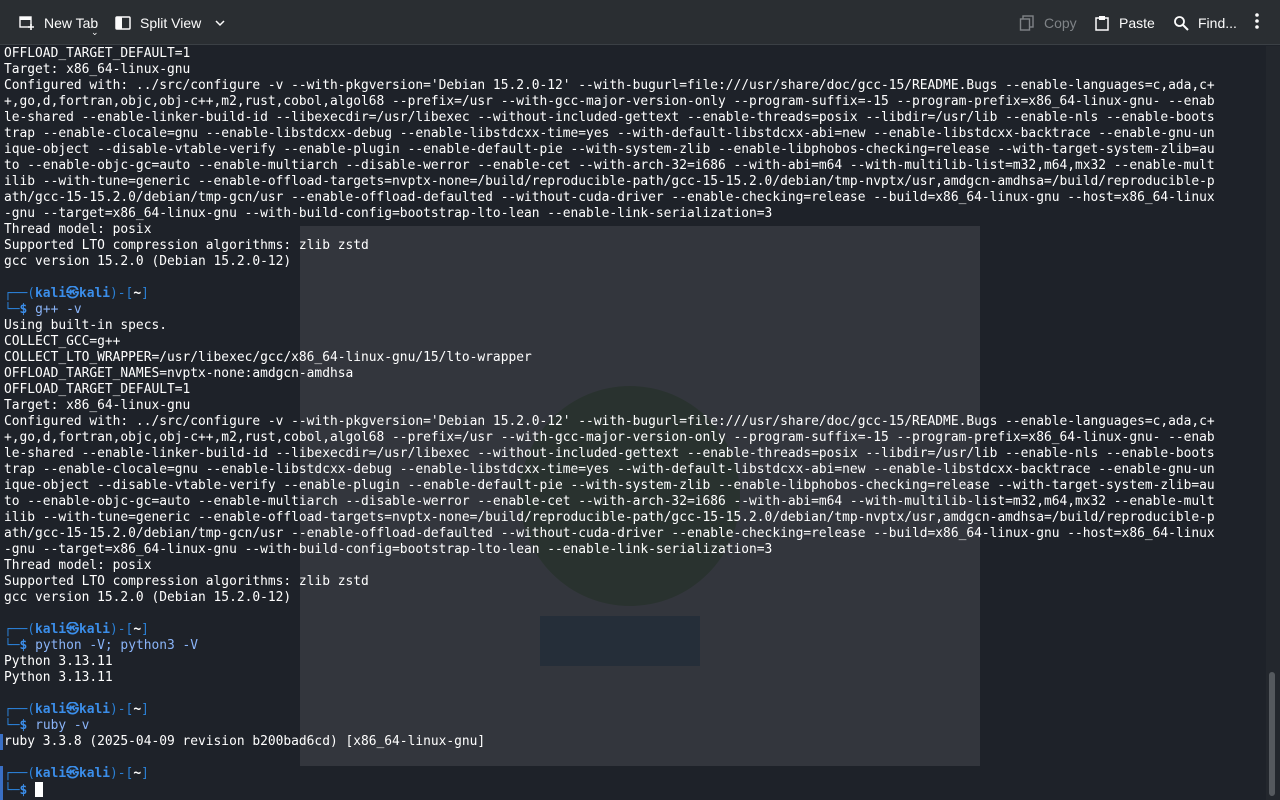 The image size is (1280, 800). I want to click on command-text: g++ -v, so click(58, 309).